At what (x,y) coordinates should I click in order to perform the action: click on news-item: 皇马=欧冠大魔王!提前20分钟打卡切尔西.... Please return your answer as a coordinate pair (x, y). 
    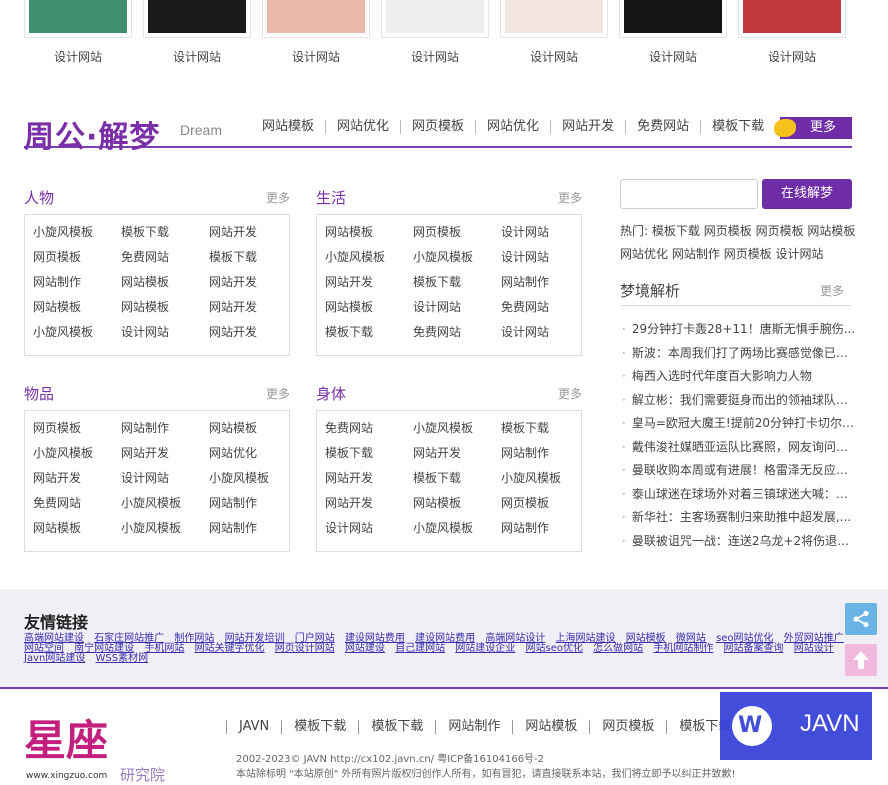
    Looking at the image, I should click on (738, 424).